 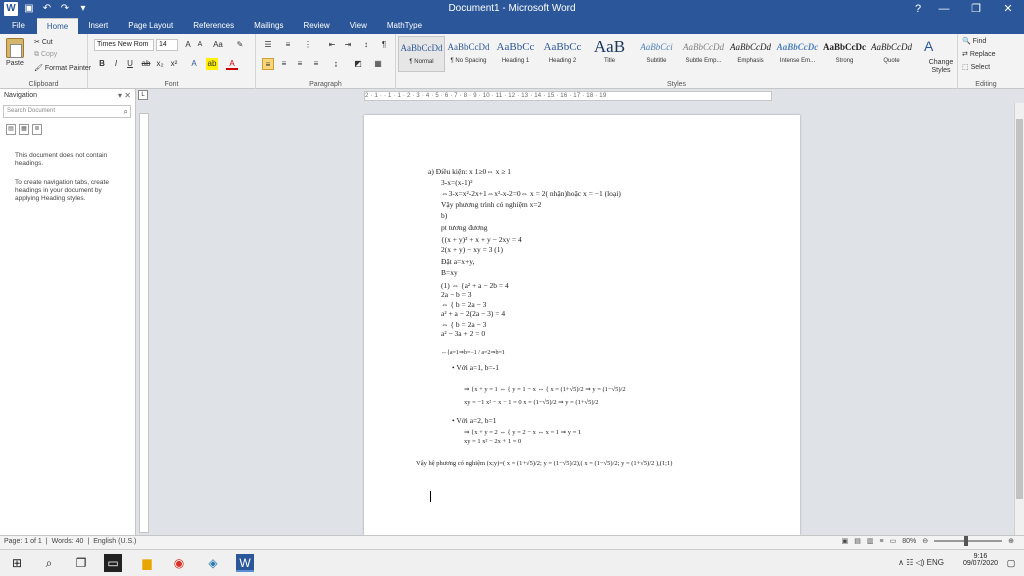 What do you see at coordinates (1019, 309) in the screenshot?
I see `scroll-thumb` at bounding box center [1019, 309].